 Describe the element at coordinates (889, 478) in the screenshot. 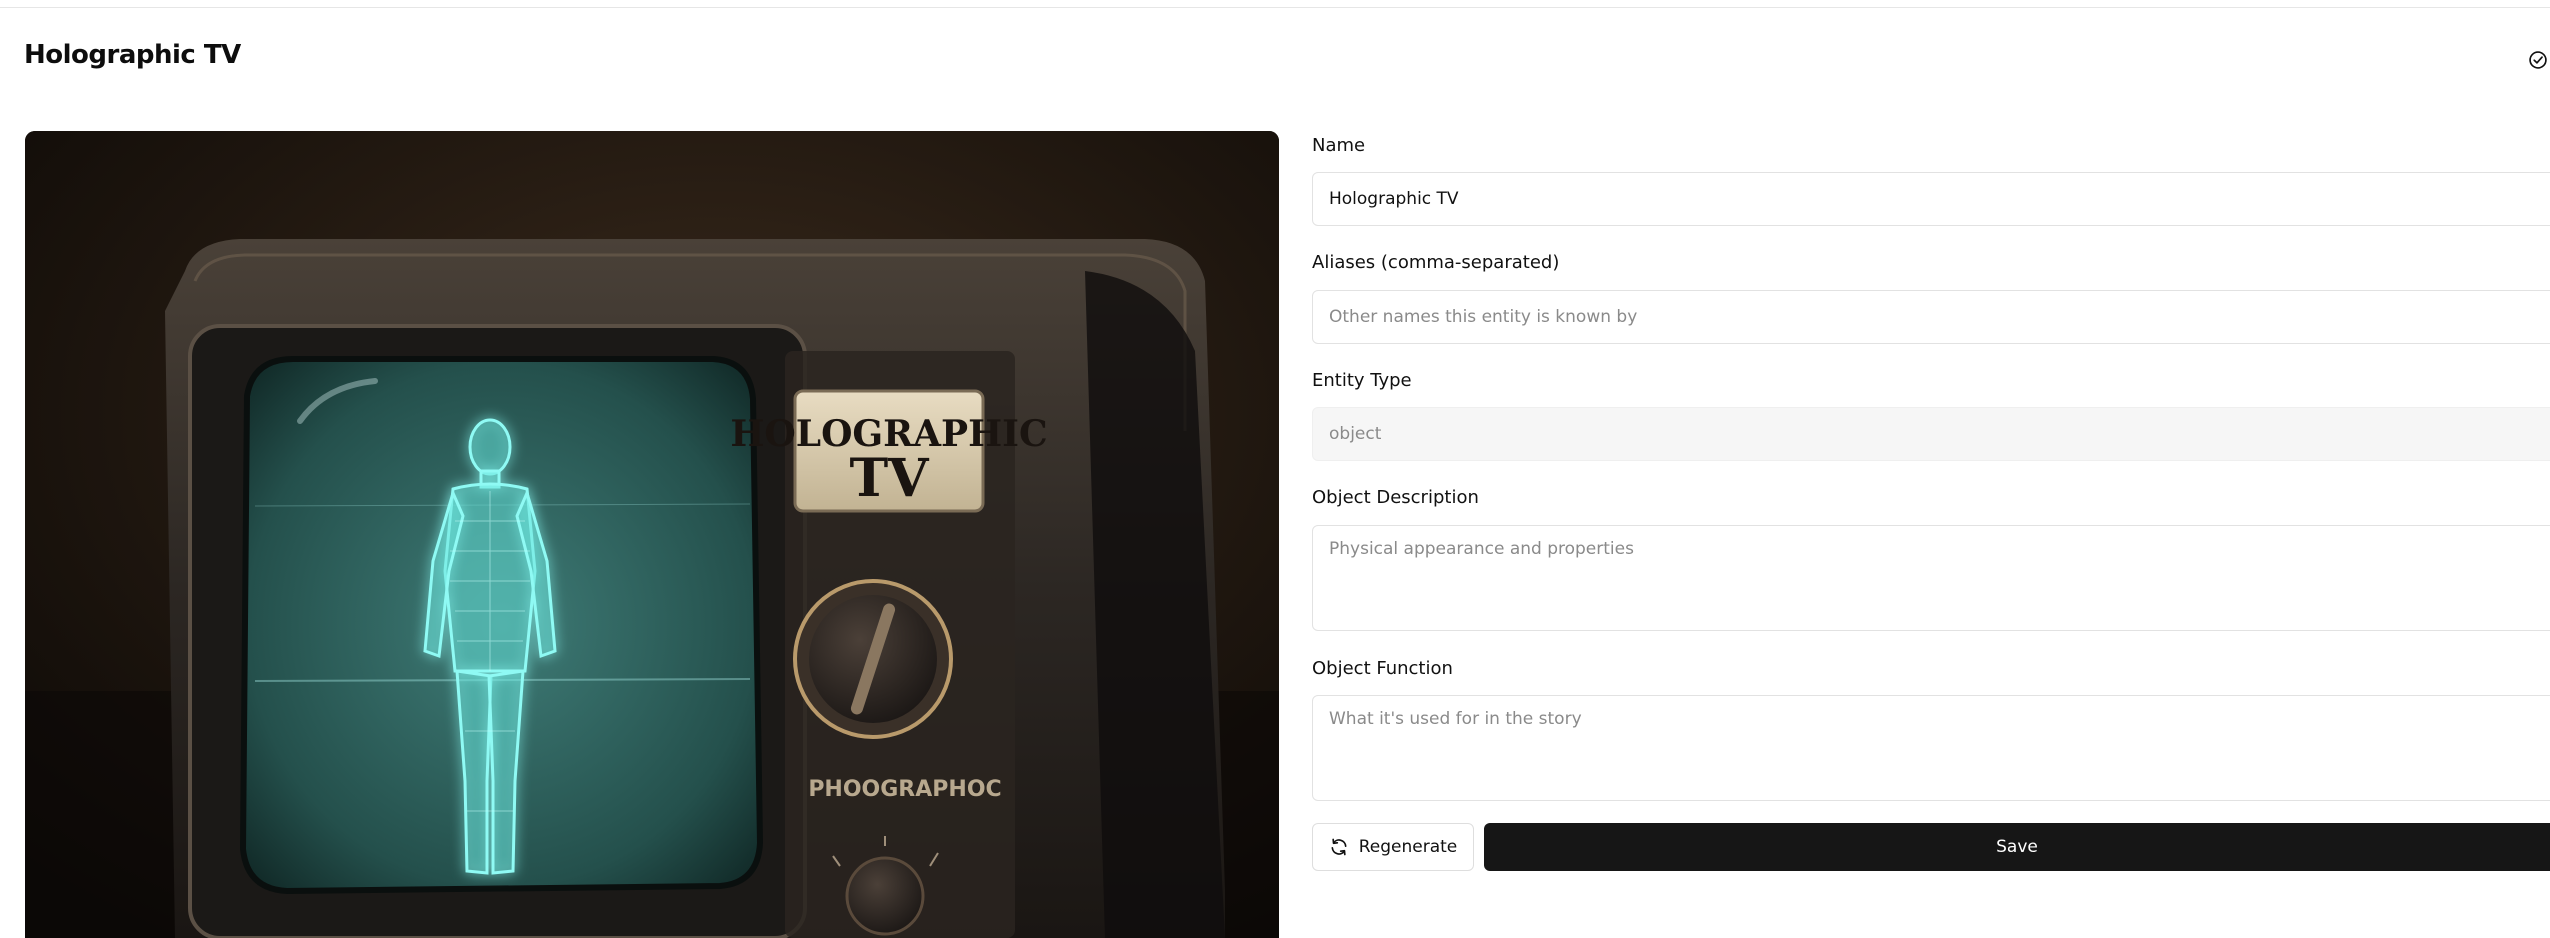

I see `plate-line2: TV` at that location.